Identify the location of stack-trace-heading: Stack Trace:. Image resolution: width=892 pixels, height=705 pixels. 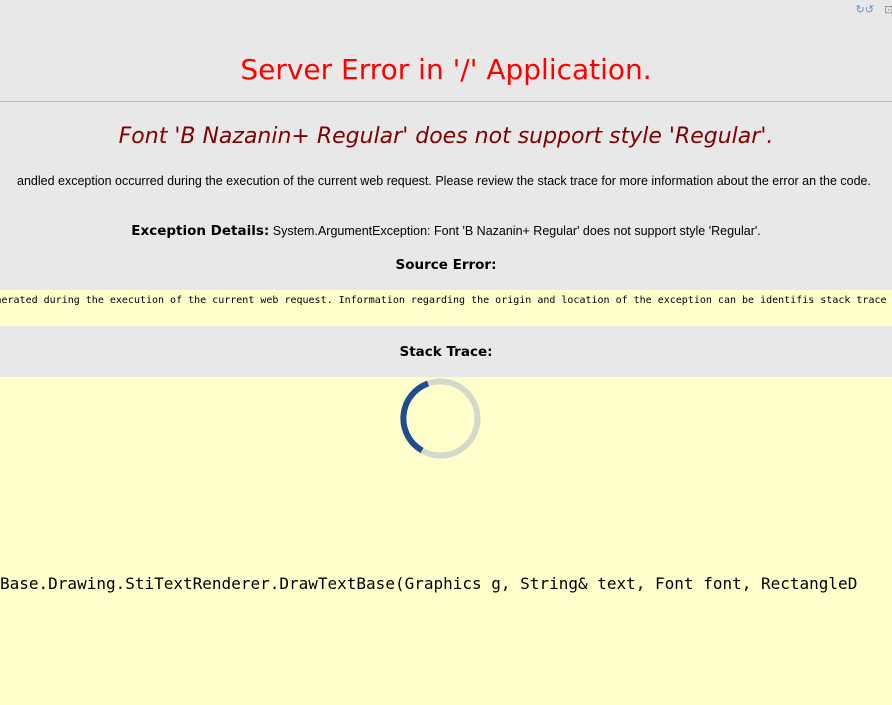
(446, 352).